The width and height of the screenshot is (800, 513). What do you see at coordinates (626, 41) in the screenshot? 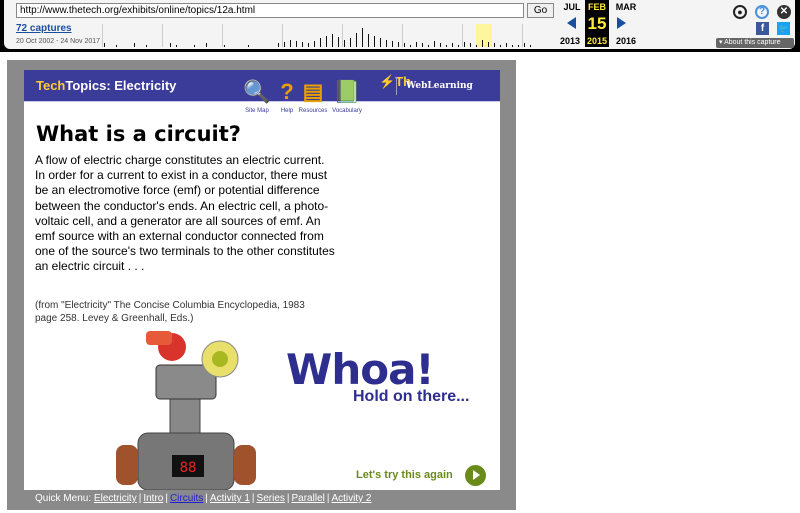
I see `next-year-link: 2016` at bounding box center [626, 41].